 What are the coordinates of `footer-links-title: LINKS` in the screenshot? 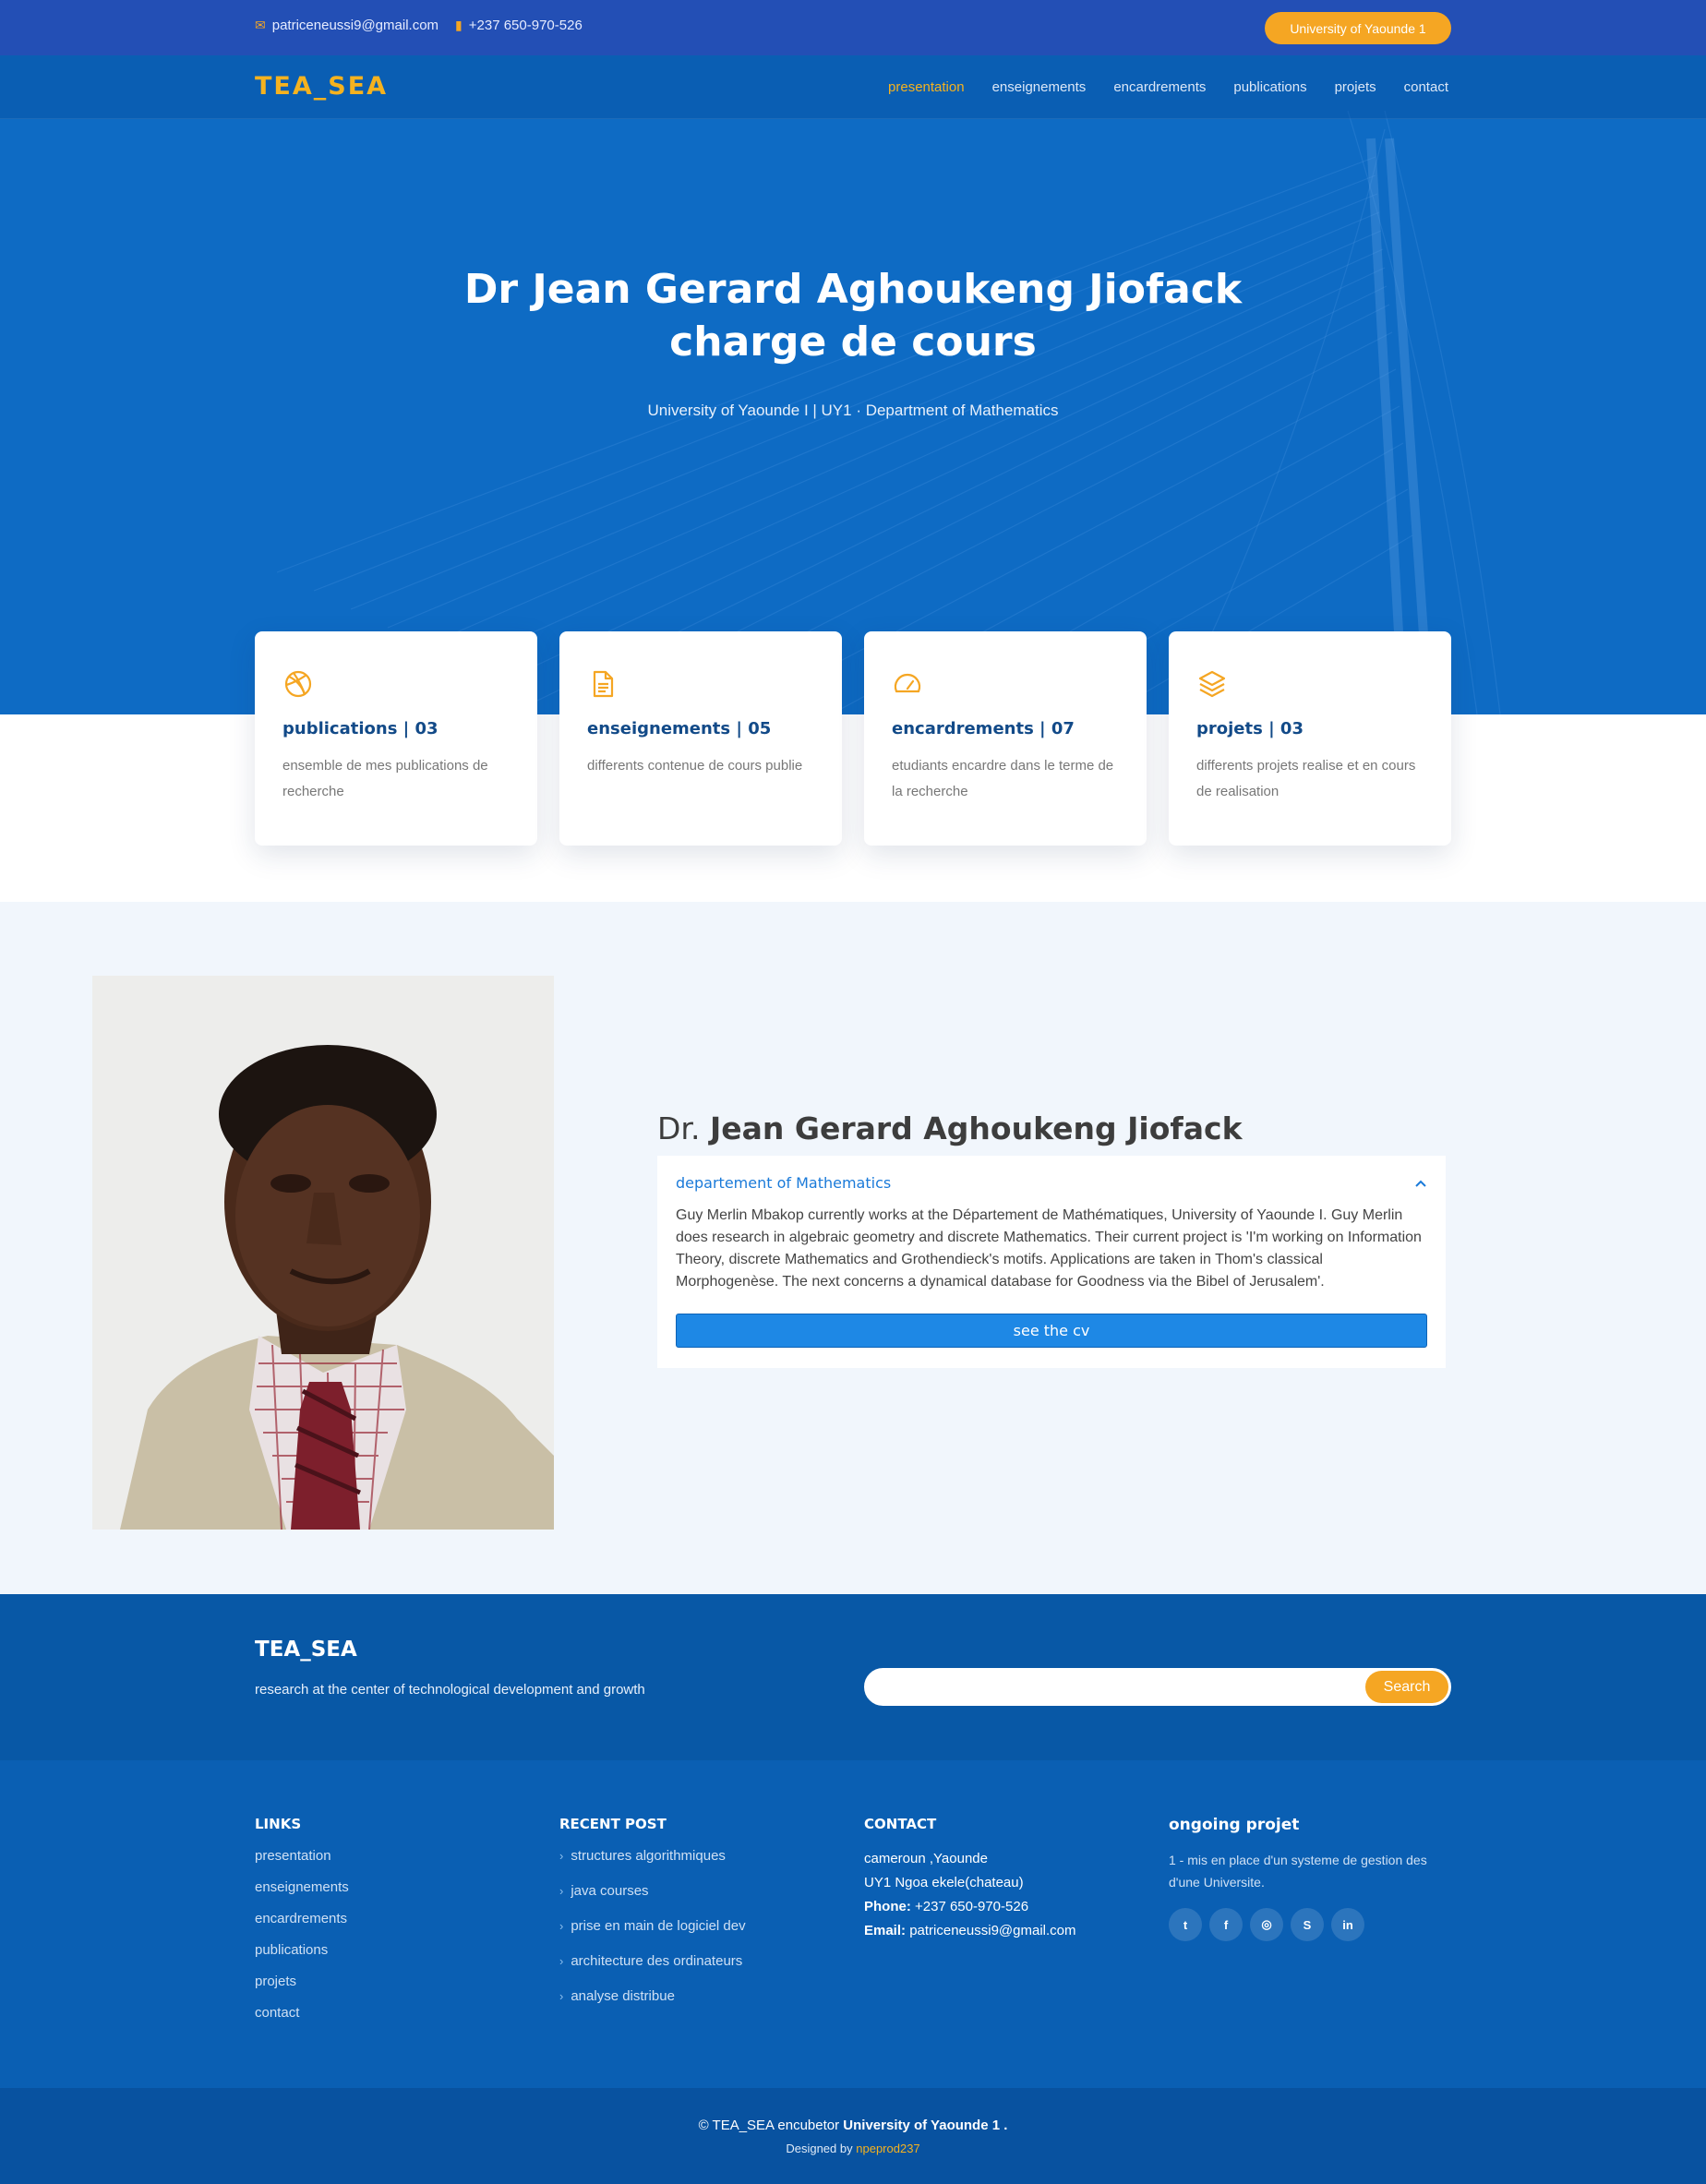 It's located at (278, 1824).